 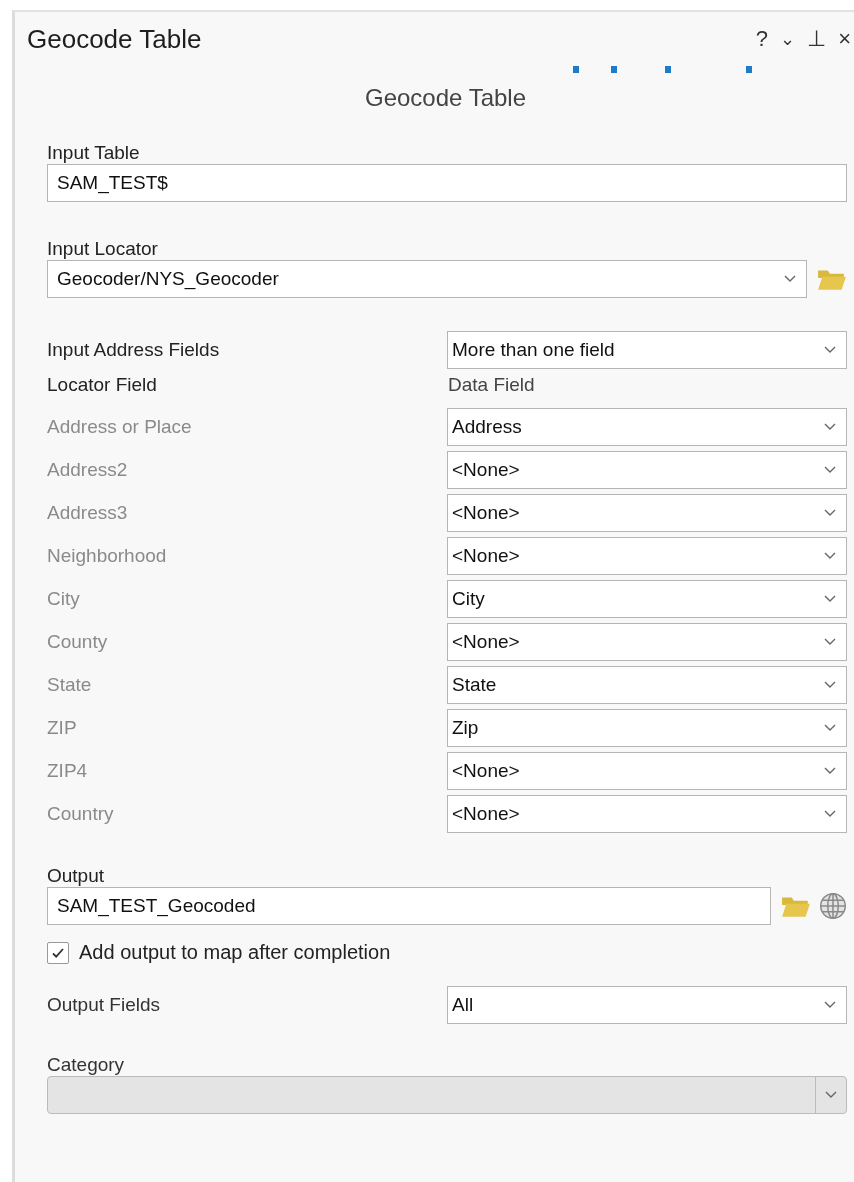 What do you see at coordinates (104, 1005) in the screenshot?
I see `field-label: Output Fields` at bounding box center [104, 1005].